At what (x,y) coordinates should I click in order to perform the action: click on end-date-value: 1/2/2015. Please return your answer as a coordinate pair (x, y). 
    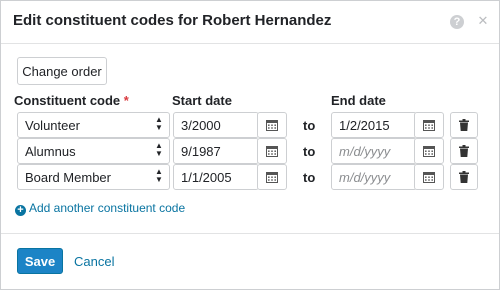
    Looking at the image, I should click on (364, 125).